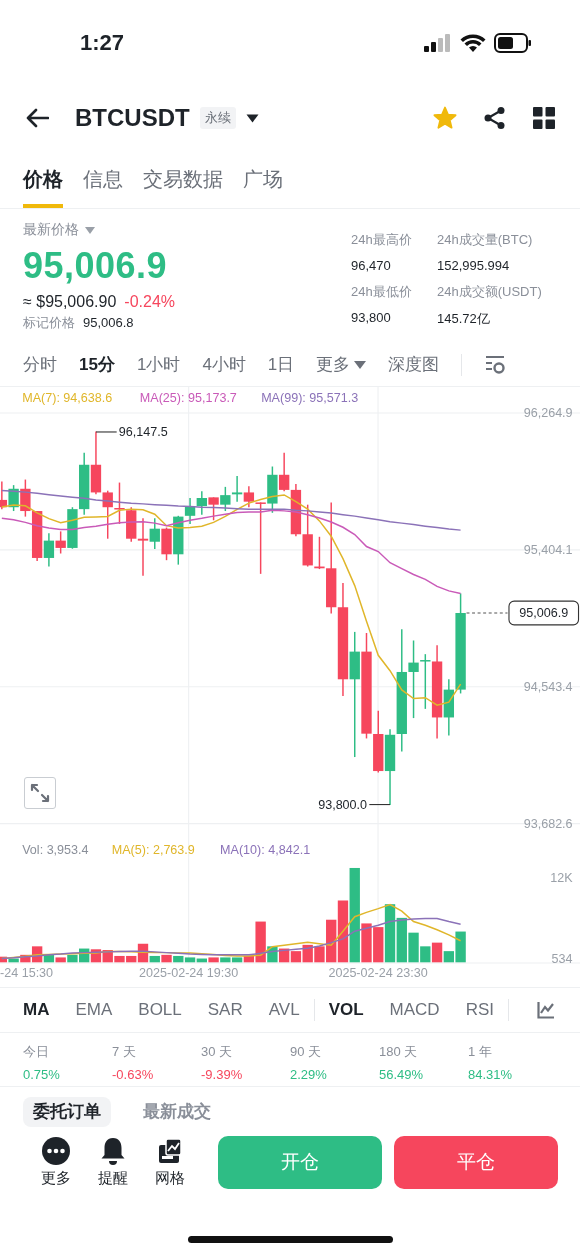  Describe the element at coordinates (438, 43) in the screenshot. I see `signal-icon` at that location.